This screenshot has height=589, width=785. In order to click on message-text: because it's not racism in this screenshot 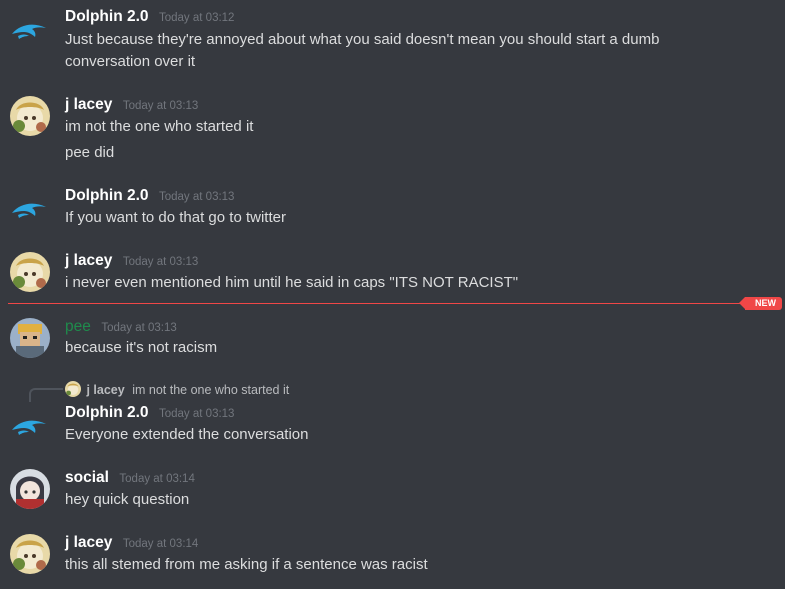, I will do `click(141, 347)`.